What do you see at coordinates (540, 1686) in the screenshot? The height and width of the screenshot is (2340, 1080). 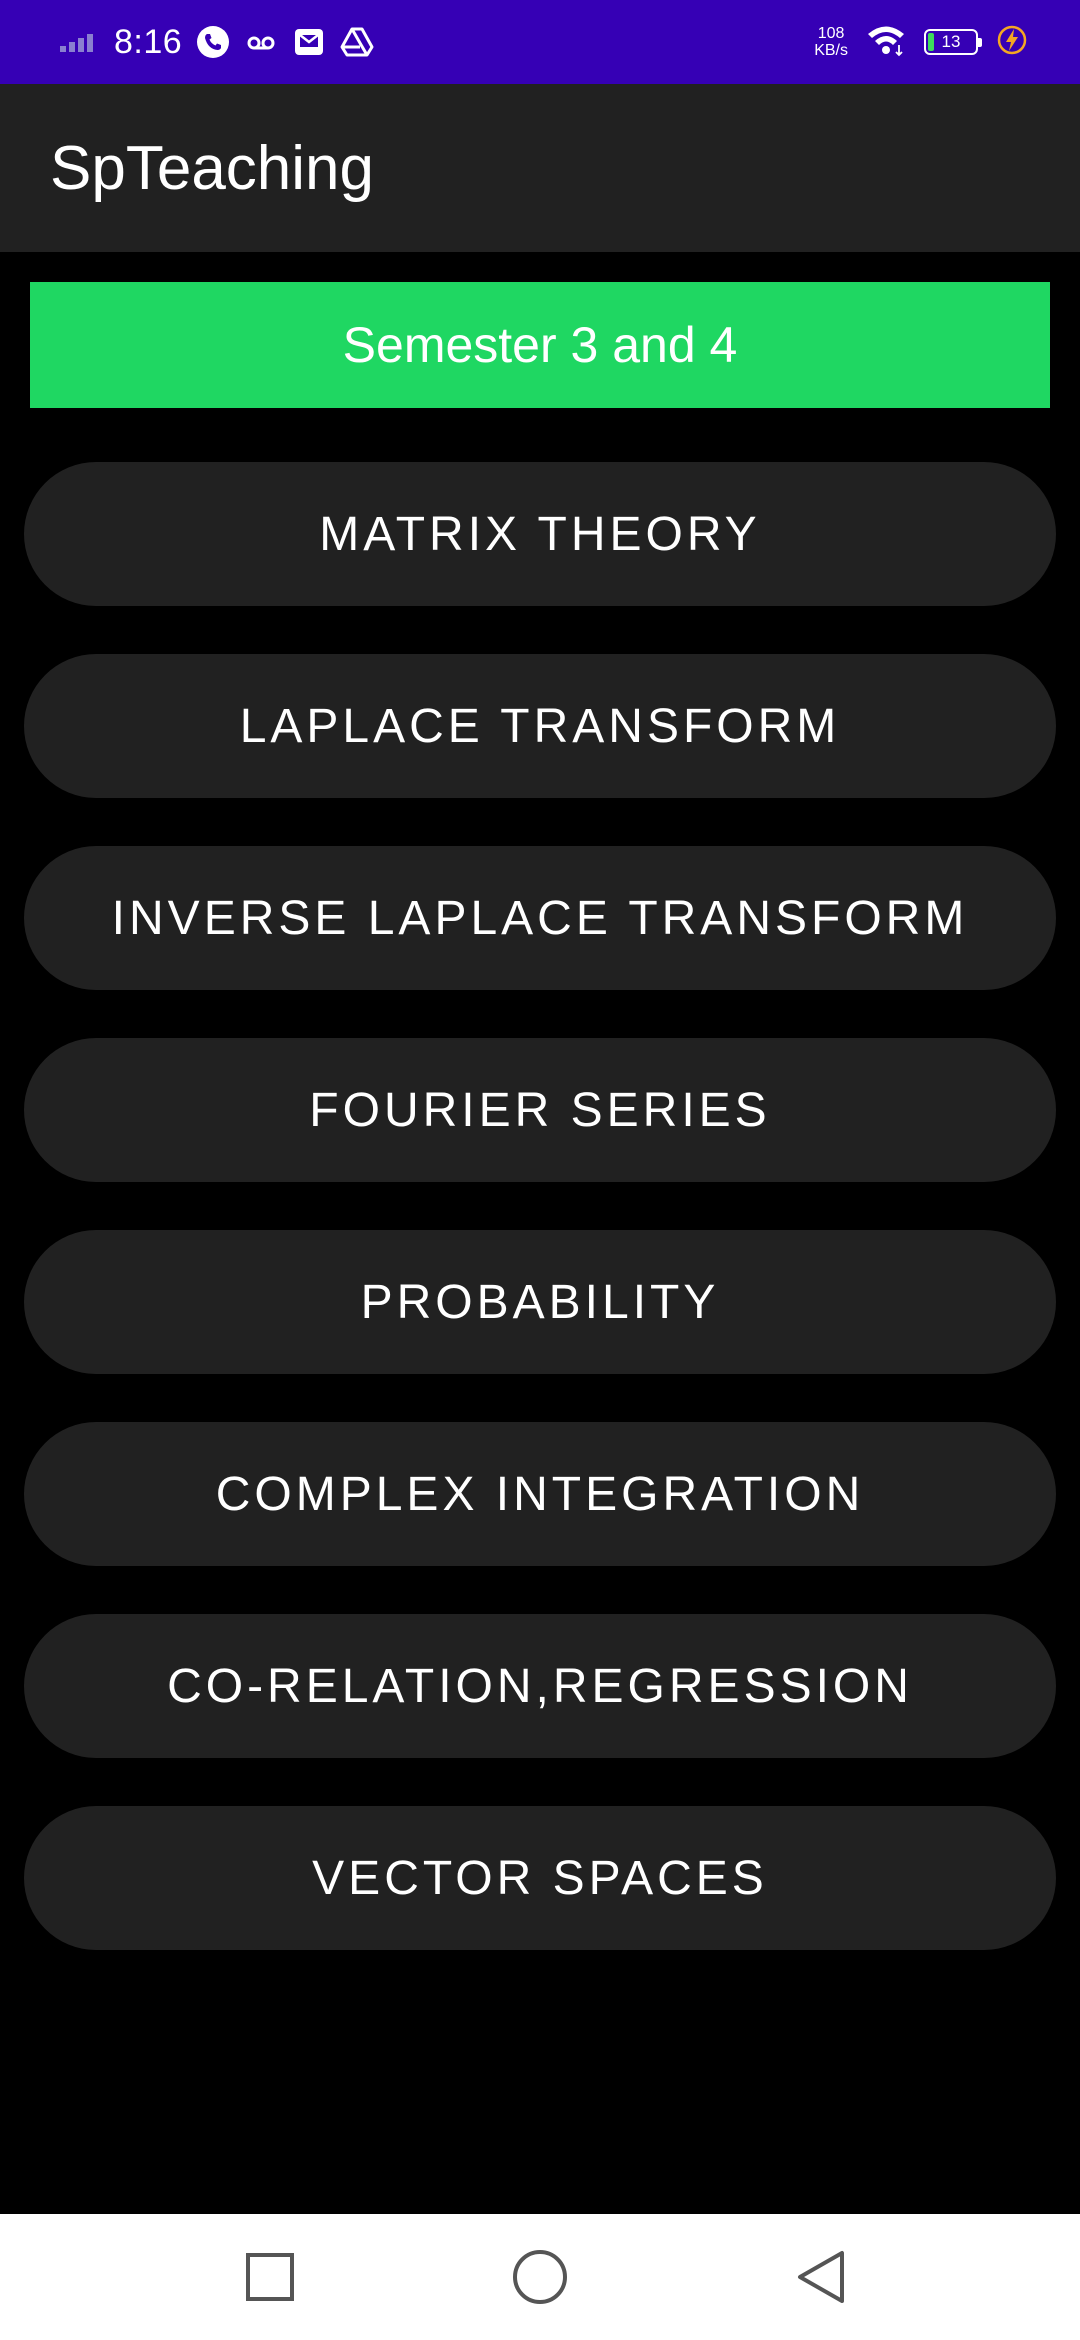 I see `topic-button-corelation-regression: CO-RELATION,REGRESSION` at bounding box center [540, 1686].